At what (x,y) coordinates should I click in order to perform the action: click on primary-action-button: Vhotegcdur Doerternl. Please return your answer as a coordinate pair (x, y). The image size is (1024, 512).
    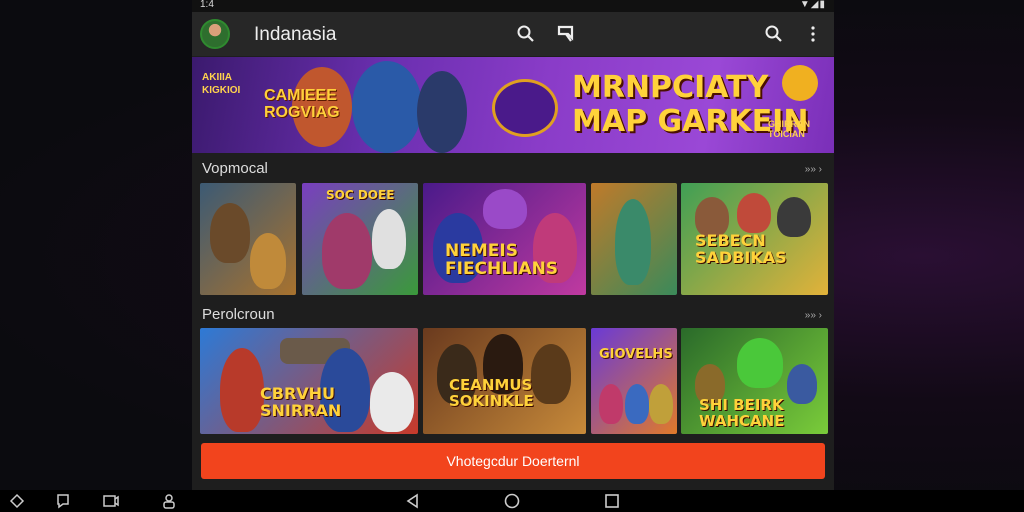
    Looking at the image, I should click on (513, 461).